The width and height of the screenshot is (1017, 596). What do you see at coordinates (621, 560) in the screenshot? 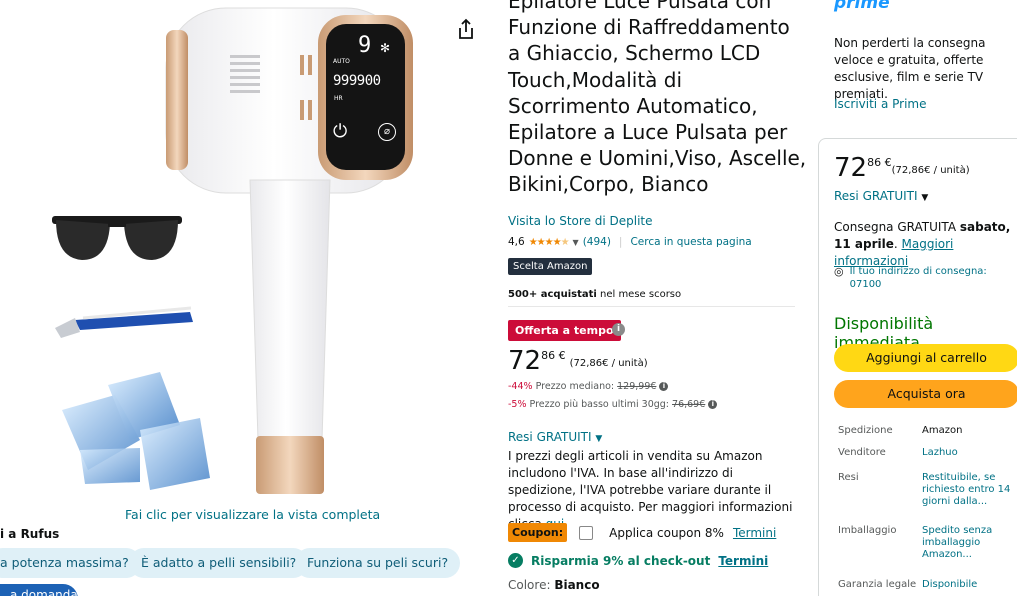
I see `checkout-saving-label: Risparmia 9% al check-out` at bounding box center [621, 560].